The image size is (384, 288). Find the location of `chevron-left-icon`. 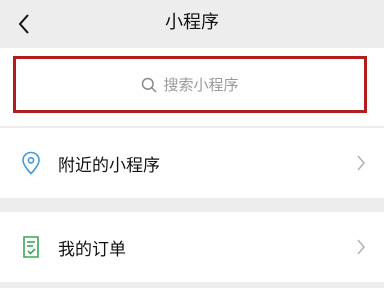

chevron-left-icon is located at coordinates (23, 24).